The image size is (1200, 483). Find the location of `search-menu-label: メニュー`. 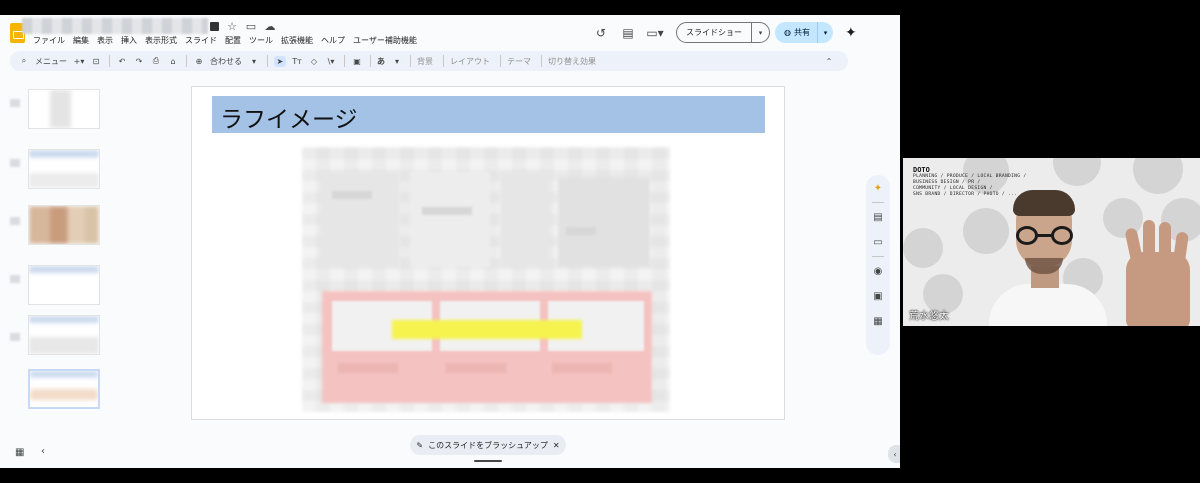

search-menu-label: メニュー is located at coordinates (51, 61).